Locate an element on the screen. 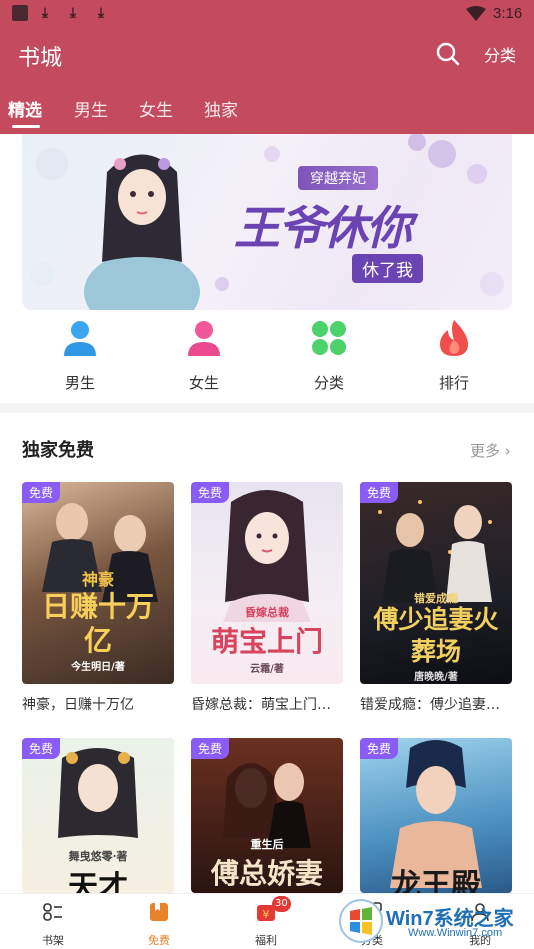 The height and width of the screenshot is (949, 534). nav-bookshelf: 书架 is located at coordinates (53, 924).